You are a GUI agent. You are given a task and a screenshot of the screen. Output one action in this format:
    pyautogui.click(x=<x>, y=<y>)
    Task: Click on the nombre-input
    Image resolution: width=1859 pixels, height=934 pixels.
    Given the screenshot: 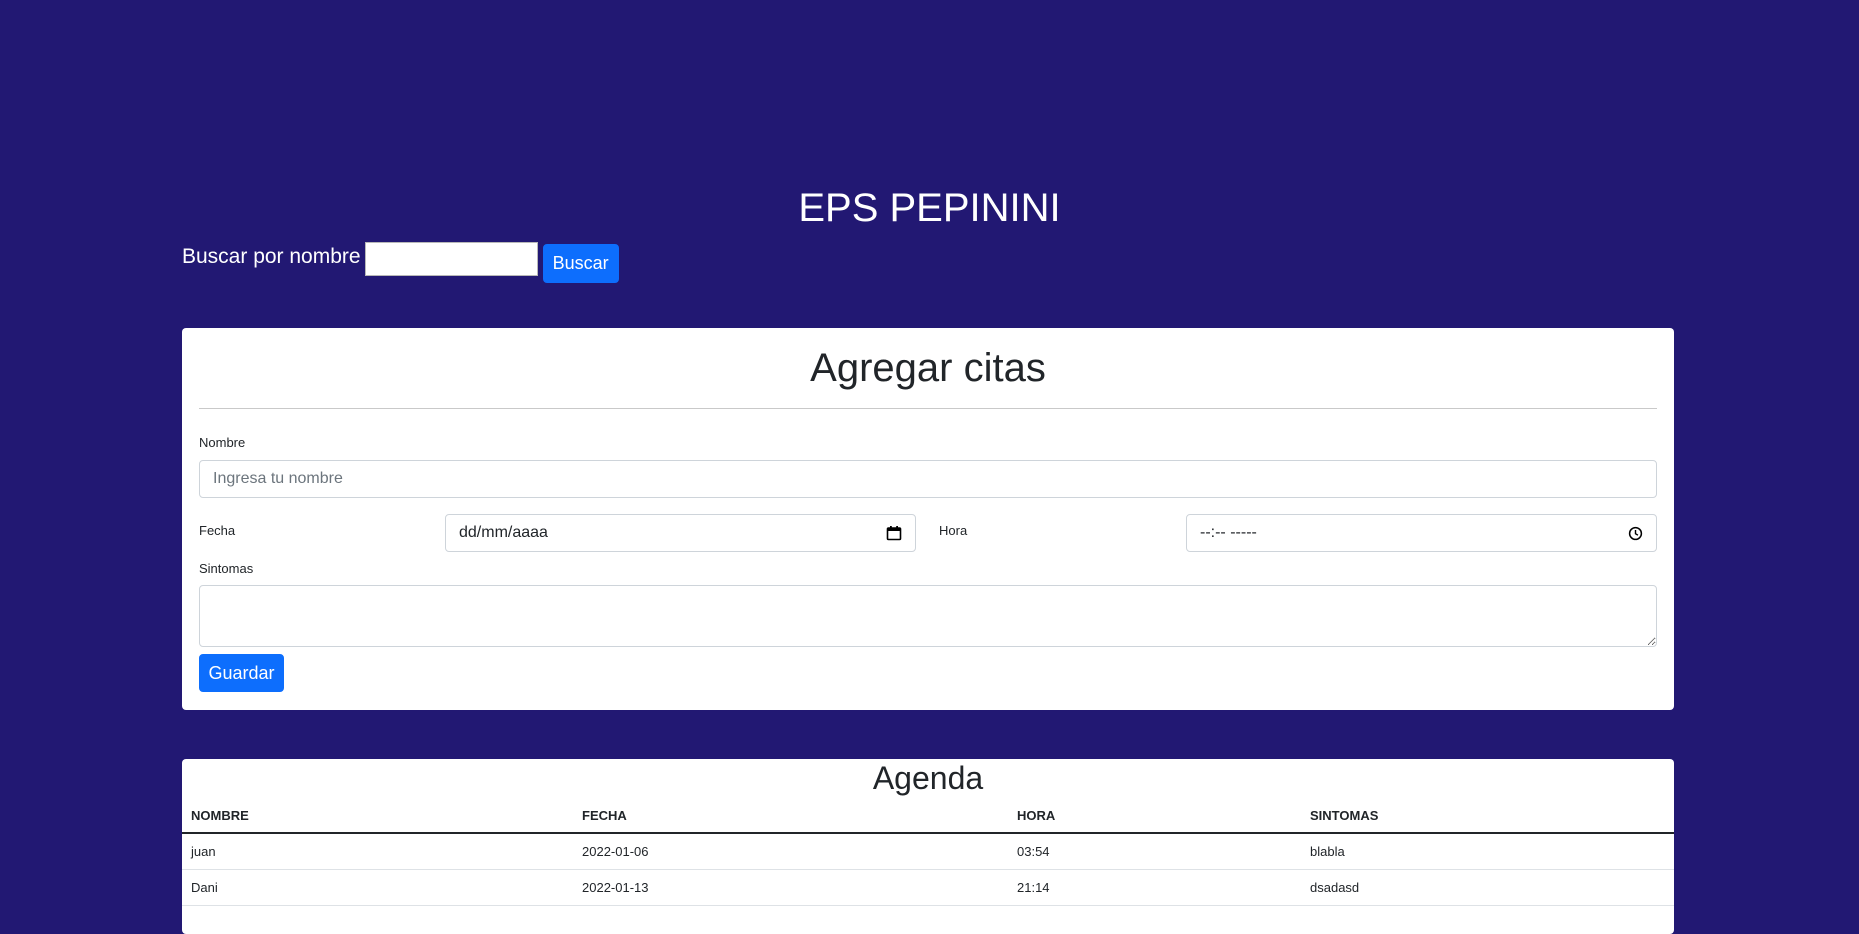 What is the action you would take?
    pyautogui.click(x=928, y=479)
    